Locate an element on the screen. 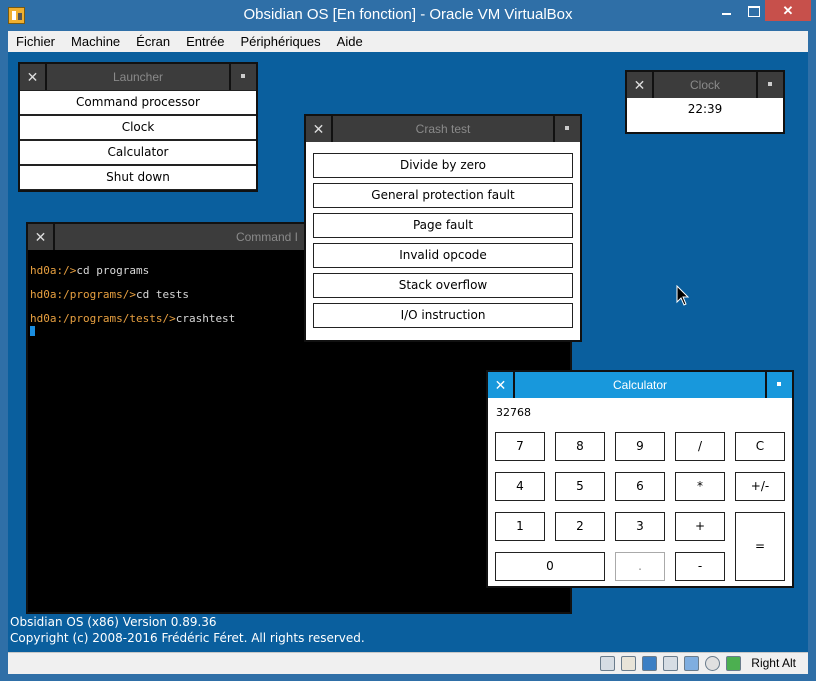 The image size is (816, 681). crash-test-minimize-icon is located at coordinates (566, 129).